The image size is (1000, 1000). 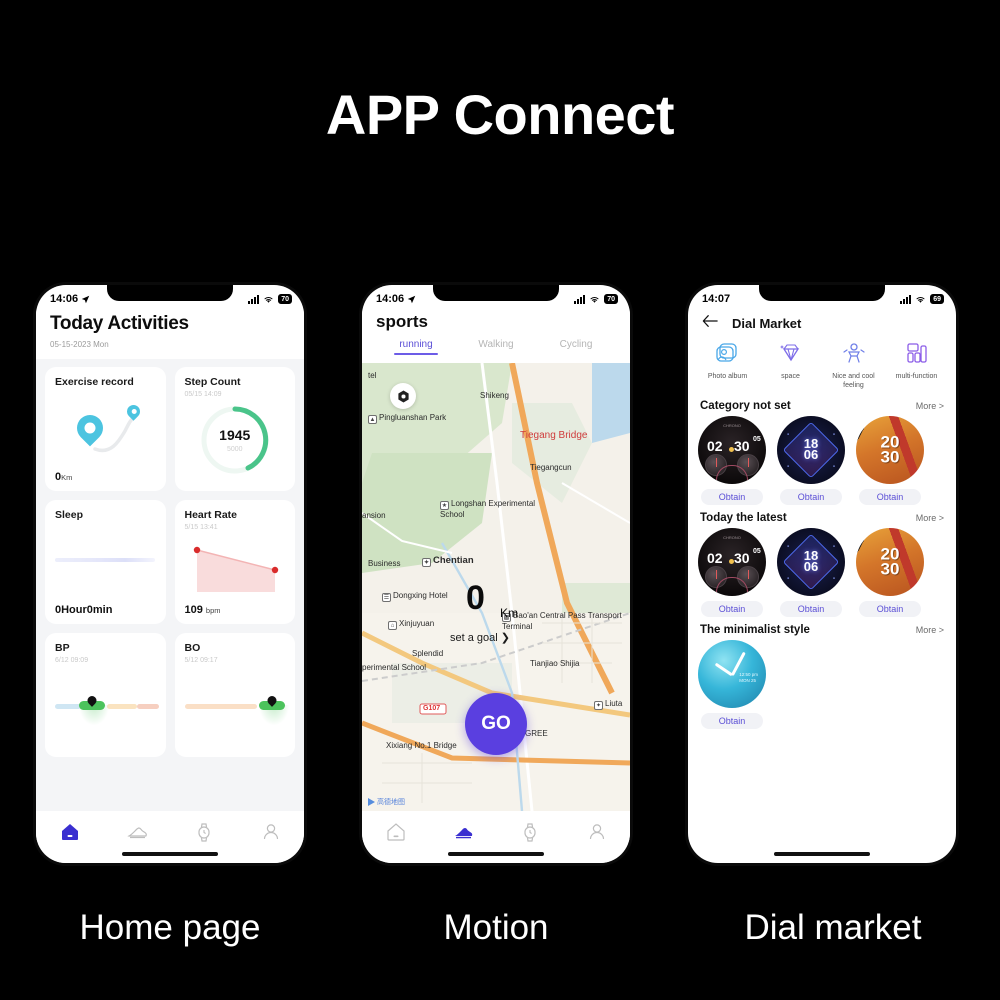 What do you see at coordinates (767, 323) in the screenshot?
I see `dial-market-title: Dial Market` at bounding box center [767, 323].